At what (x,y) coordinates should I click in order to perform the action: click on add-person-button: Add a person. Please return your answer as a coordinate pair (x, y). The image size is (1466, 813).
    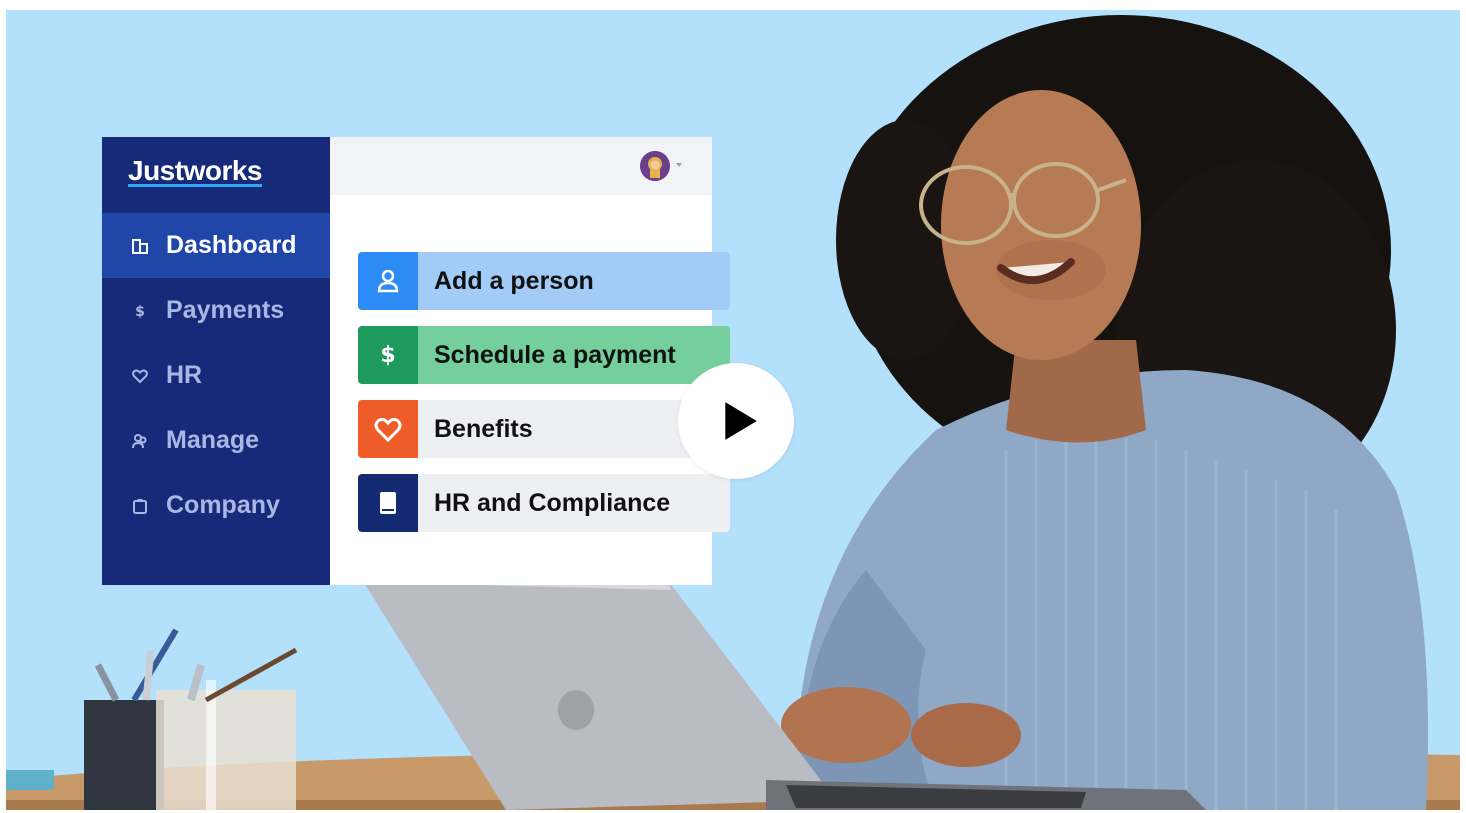
    Looking at the image, I should click on (544, 281).